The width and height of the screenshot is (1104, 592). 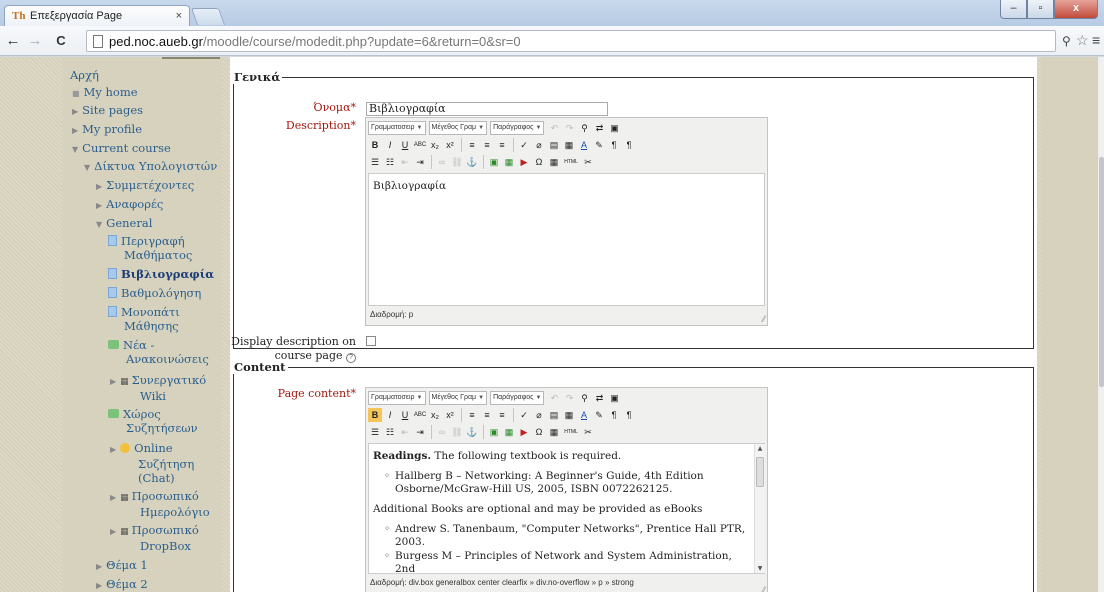 I want to click on page-scrollbar, so click(x=1100, y=324).